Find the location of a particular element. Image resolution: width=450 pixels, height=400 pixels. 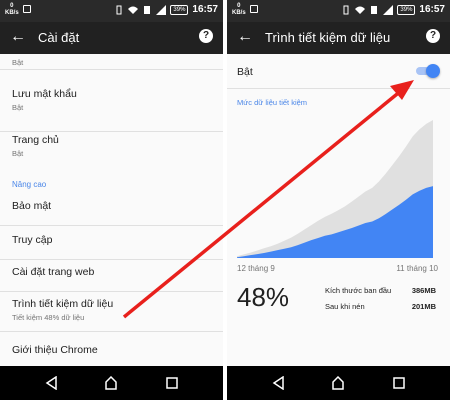

list-item-save-passwords: Lưu mật khẩu Bật is located at coordinates (111, 110).